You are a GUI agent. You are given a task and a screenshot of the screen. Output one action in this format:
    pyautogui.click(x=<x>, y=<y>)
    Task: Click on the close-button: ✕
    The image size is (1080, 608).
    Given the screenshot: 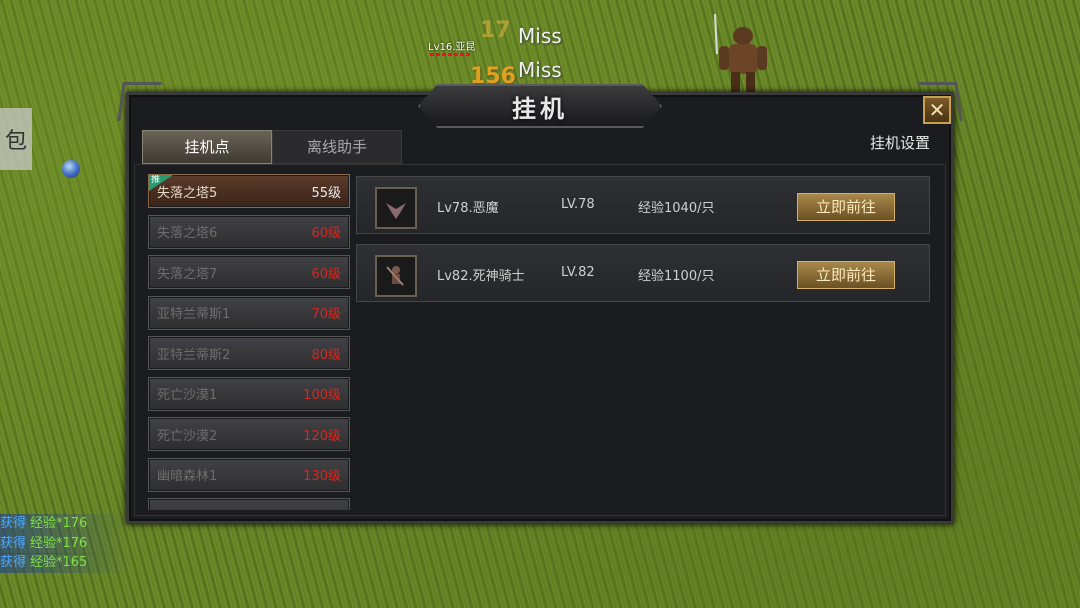 What is the action you would take?
    pyautogui.click(x=937, y=110)
    